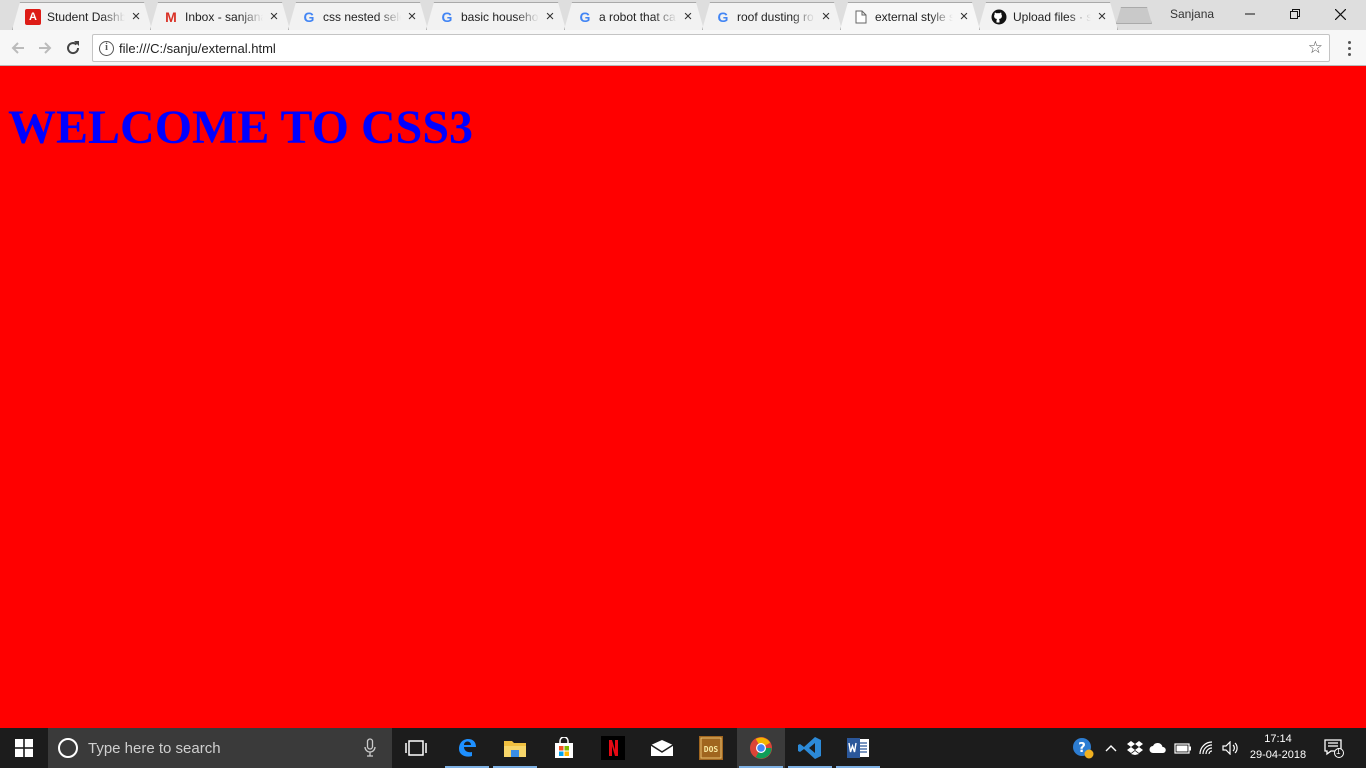 The width and height of the screenshot is (1366, 768). I want to click on word-icon, so click(858, 748).